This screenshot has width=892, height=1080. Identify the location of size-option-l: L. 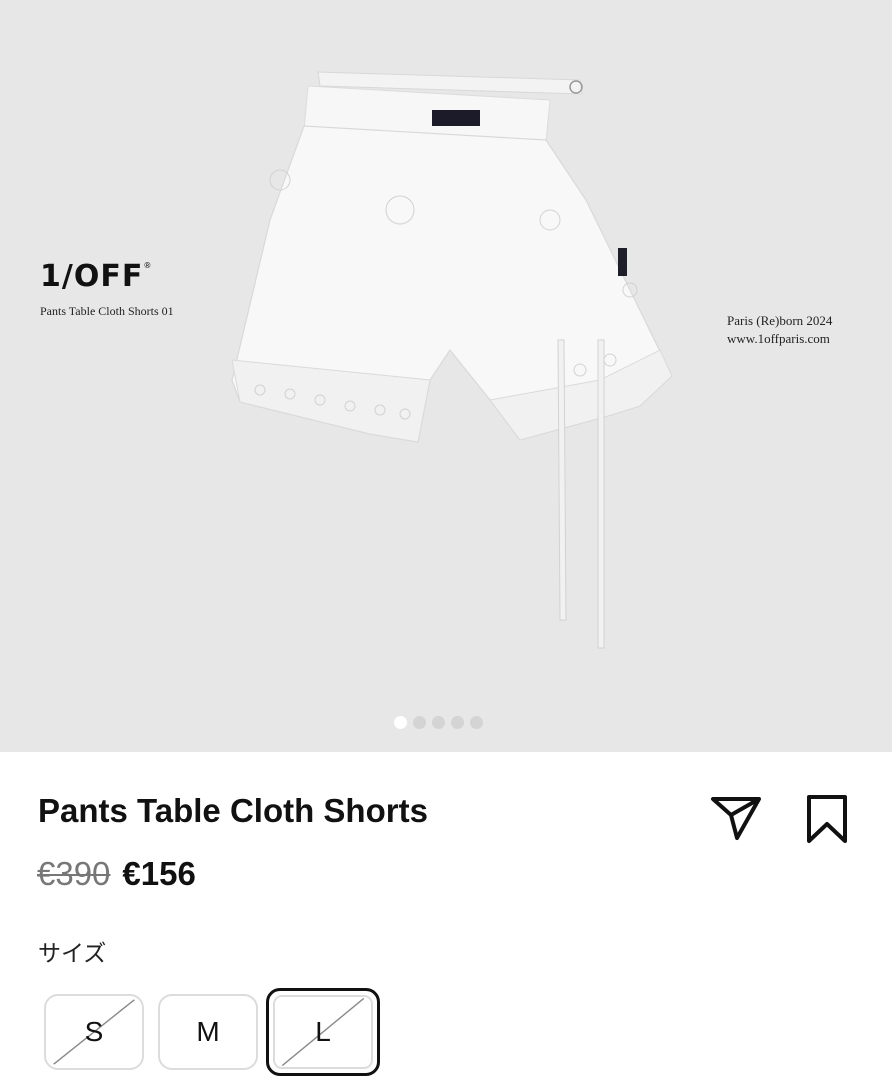
(323, 1032).